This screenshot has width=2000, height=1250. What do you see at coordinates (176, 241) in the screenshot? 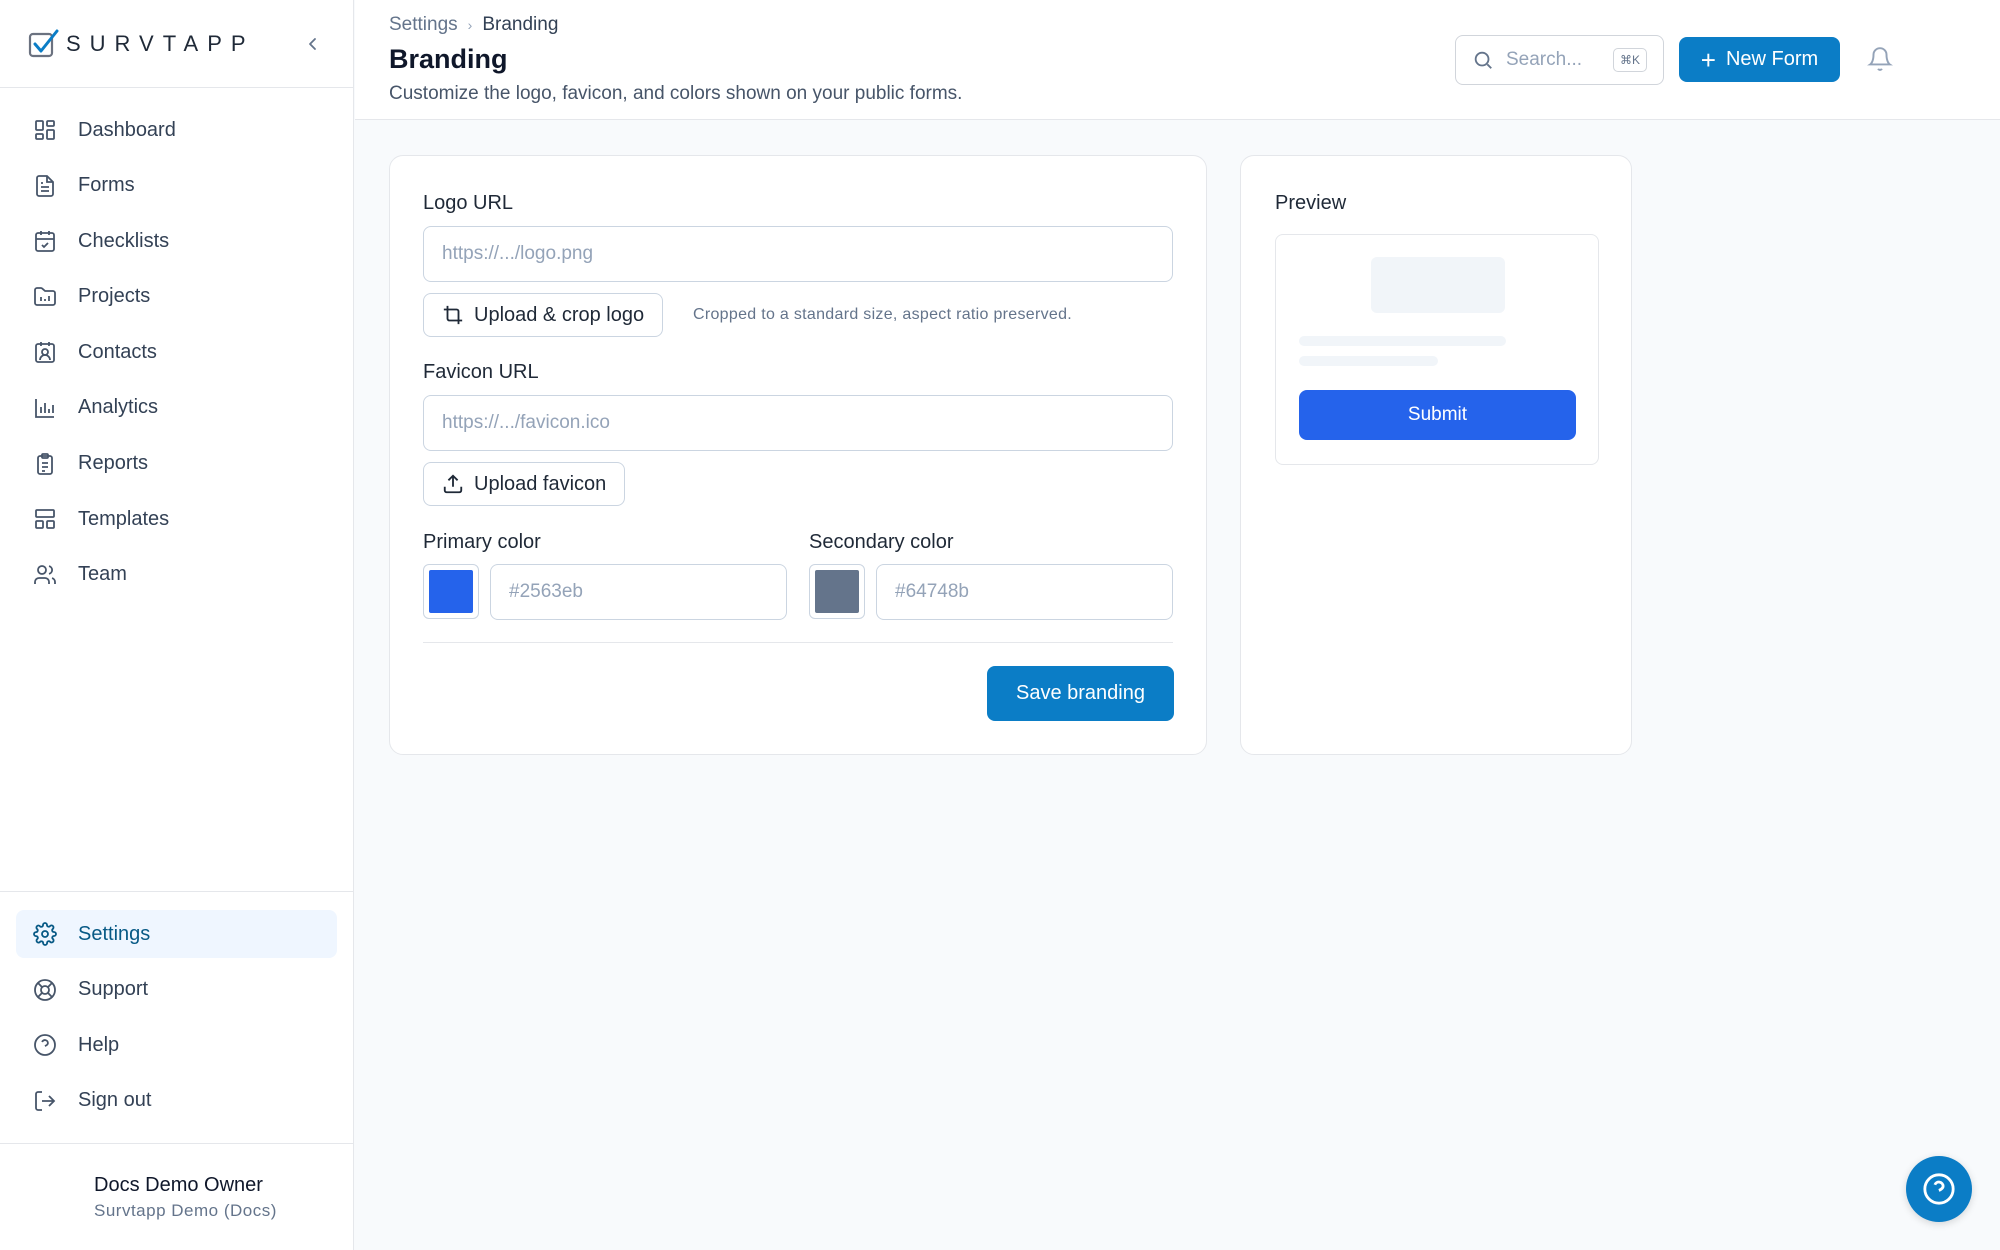
I see `sidebar-item-checklists: Checklists` at bounding box center [176, 241].